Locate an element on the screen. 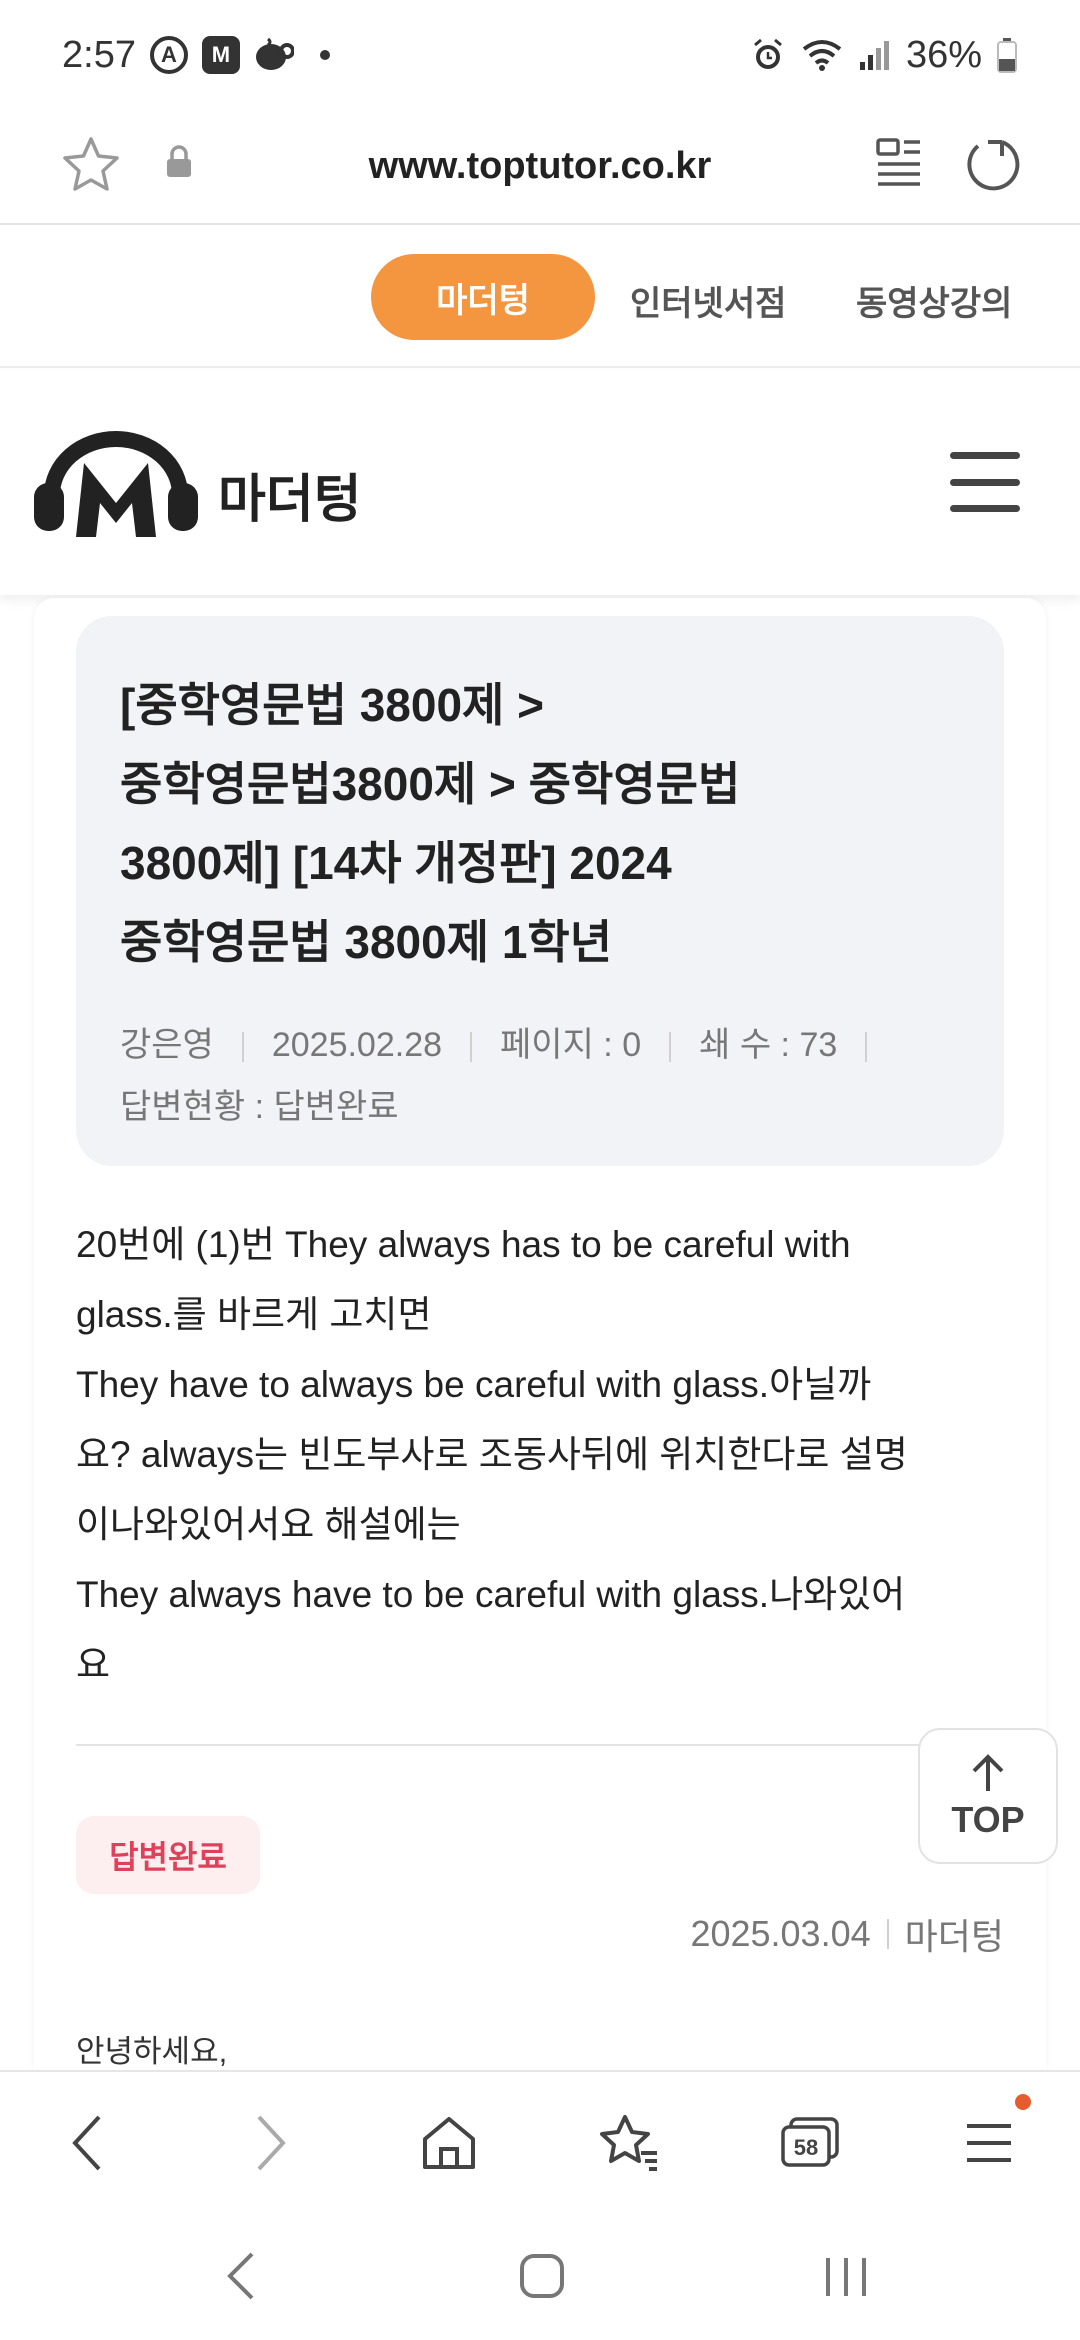 The image size is (1080, 2340). status-time: 2:57 is located at coordinates (99, 54).